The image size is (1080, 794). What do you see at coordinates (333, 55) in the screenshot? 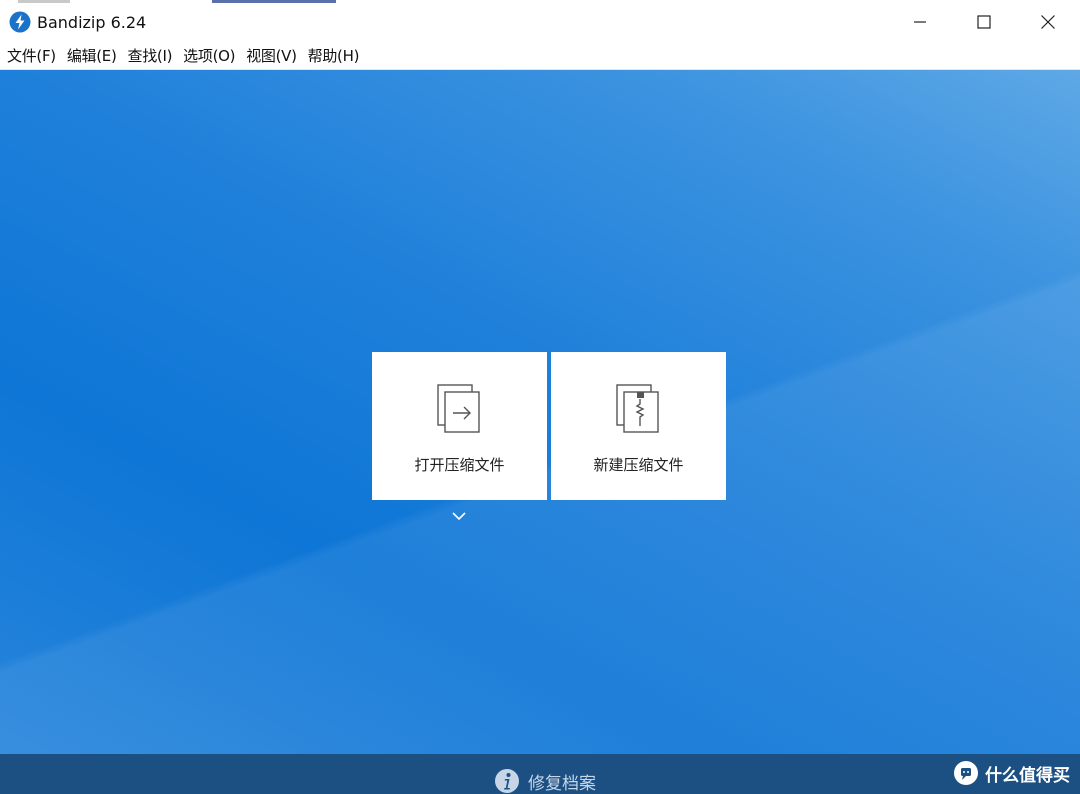
I see `menu-help: 帮助(H)` at bounding box center [333, 55].